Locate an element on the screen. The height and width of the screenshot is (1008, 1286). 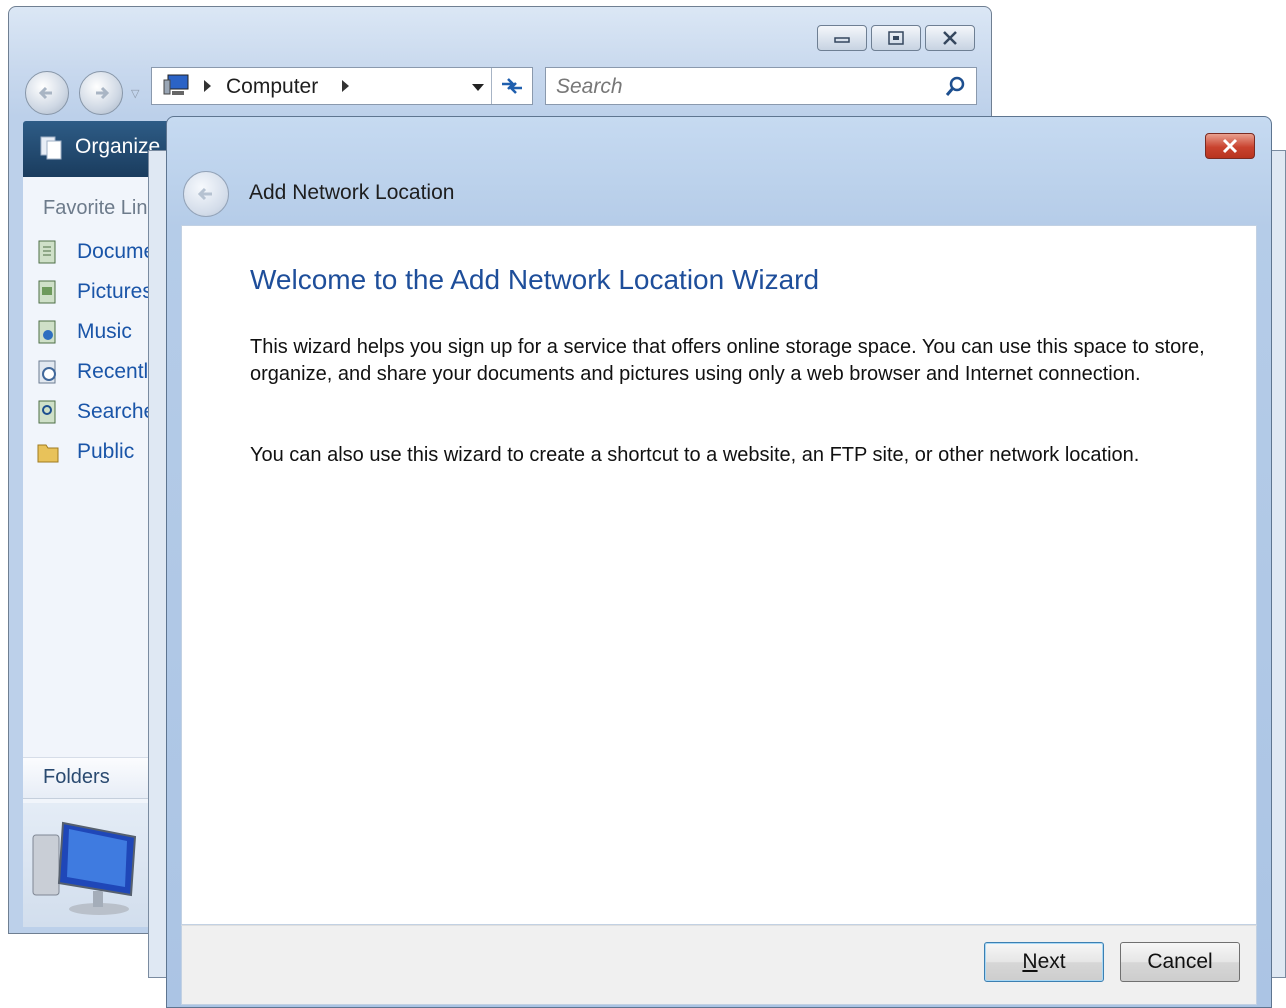
favorite-link-searches: Searches is located at coordinates (100, 412).